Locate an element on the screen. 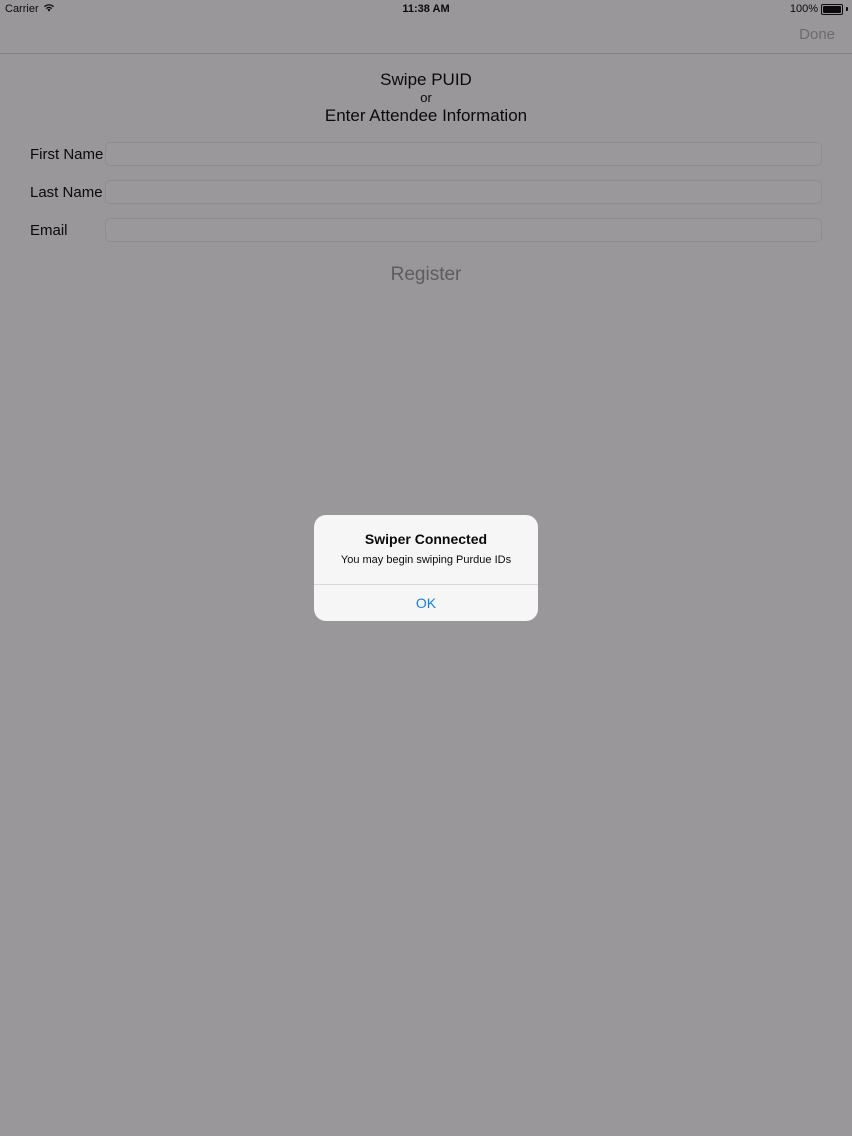 This screenshot has height=1136, width=852. battery-icon is located at coordinates (832, 9).